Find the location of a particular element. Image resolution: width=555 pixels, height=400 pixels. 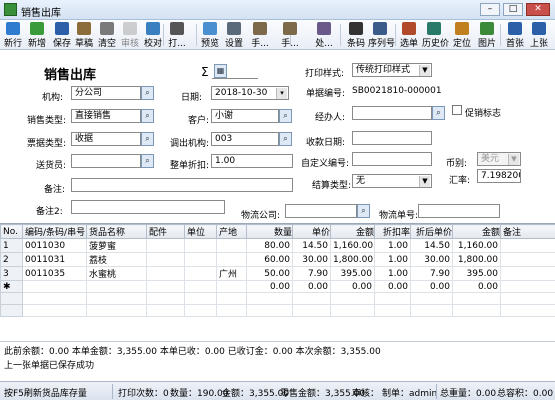

print-style-select: 传统打印样式 ▼ is located at coordinates (392, 70).